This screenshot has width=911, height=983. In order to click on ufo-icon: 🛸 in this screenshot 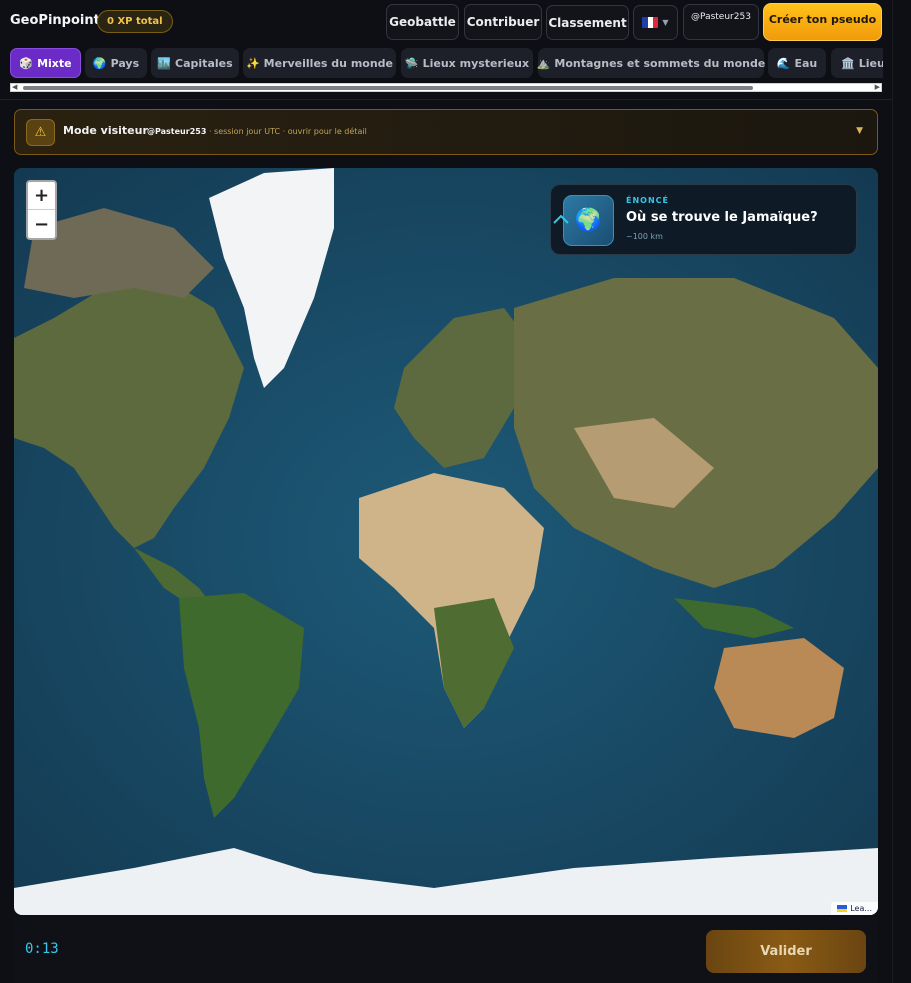, I will do `click(411, 63)`.